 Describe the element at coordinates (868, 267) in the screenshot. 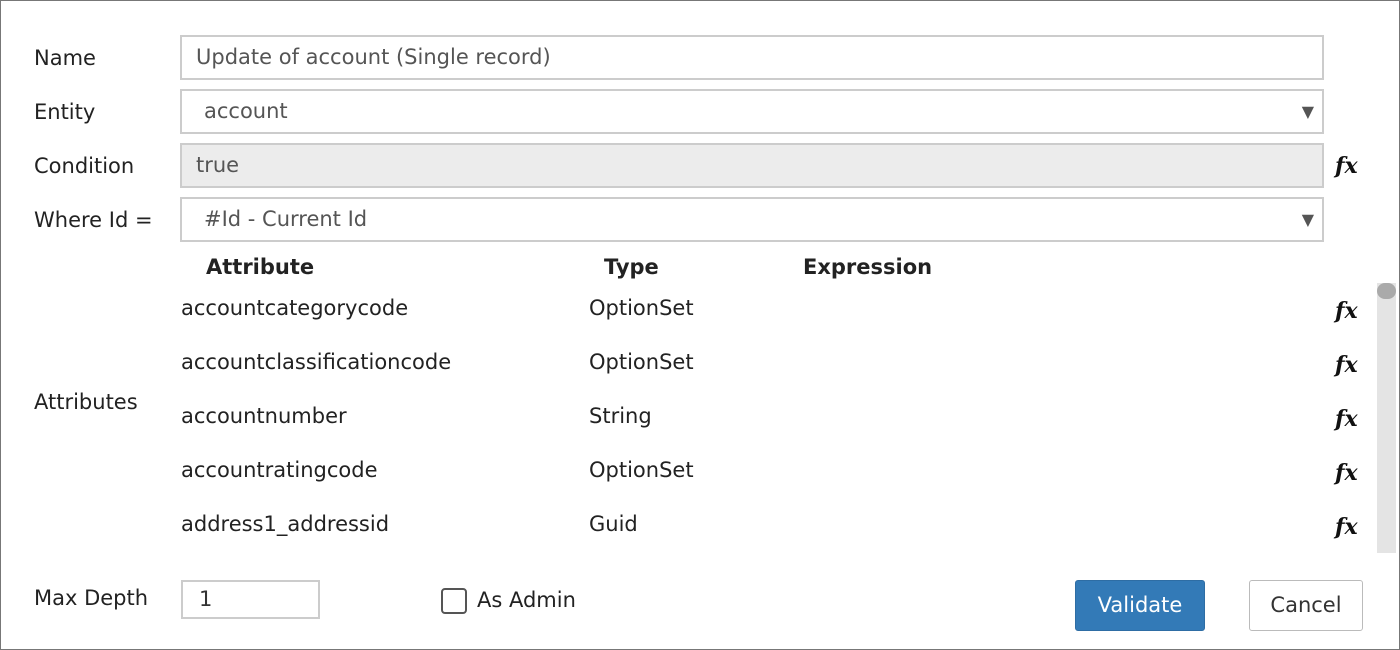

I see `column-header-expression: Expression` at that location.